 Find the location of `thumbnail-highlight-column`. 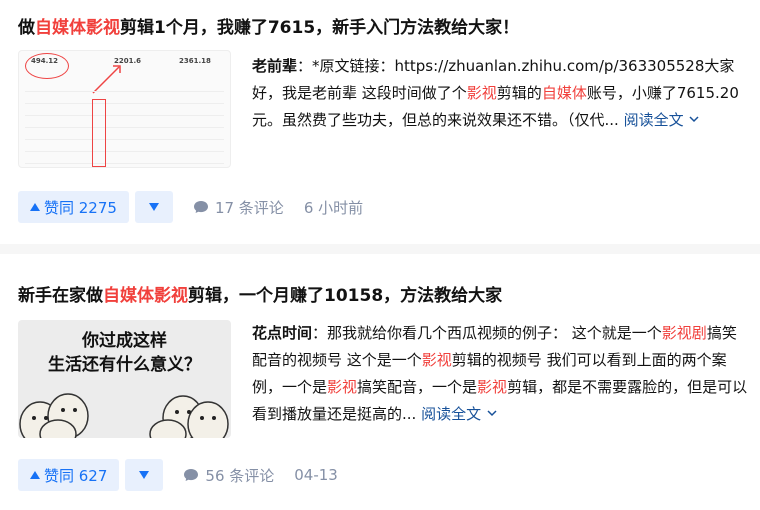

thumbnail-highlight-column is located at coordinates (99, 133).